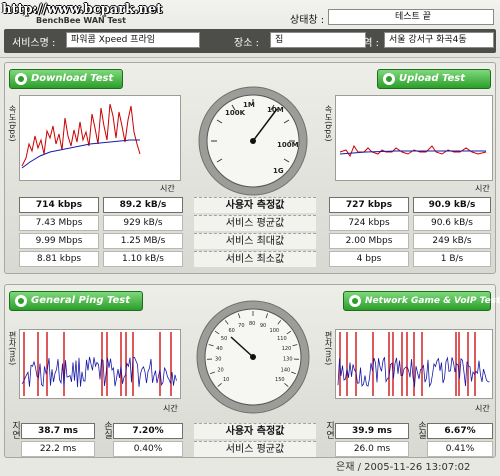 Image resolution: width=500 pixels, height=476 pixels. I want to click on download-chart-svg, so click(81, 136).